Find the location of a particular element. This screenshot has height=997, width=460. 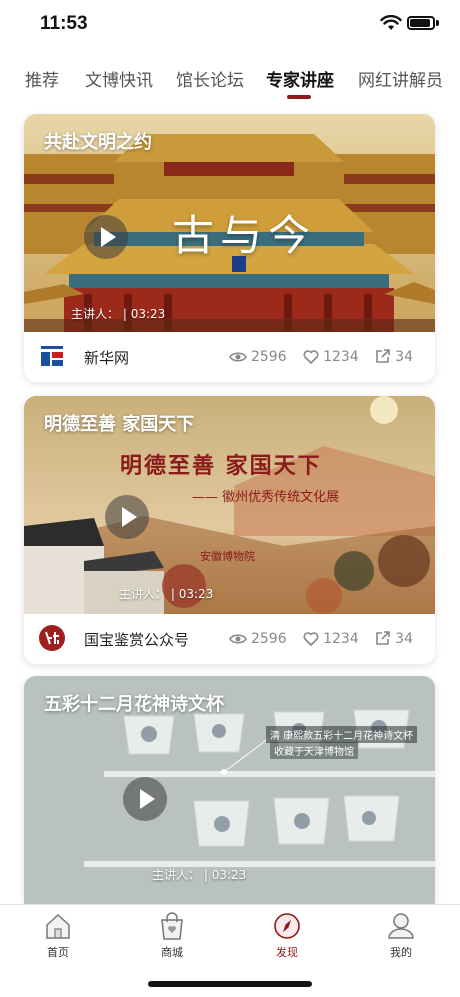

artifact-caption: 清 康熙款五彩十二月花神诗文杯 is located at coordinates (342, 734).